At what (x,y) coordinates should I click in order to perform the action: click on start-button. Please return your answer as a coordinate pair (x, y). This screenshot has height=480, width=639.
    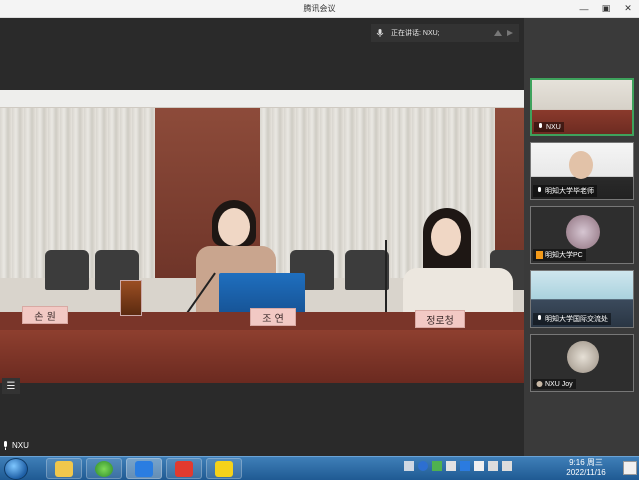
    Looking at the image, I should click on (16, 469).